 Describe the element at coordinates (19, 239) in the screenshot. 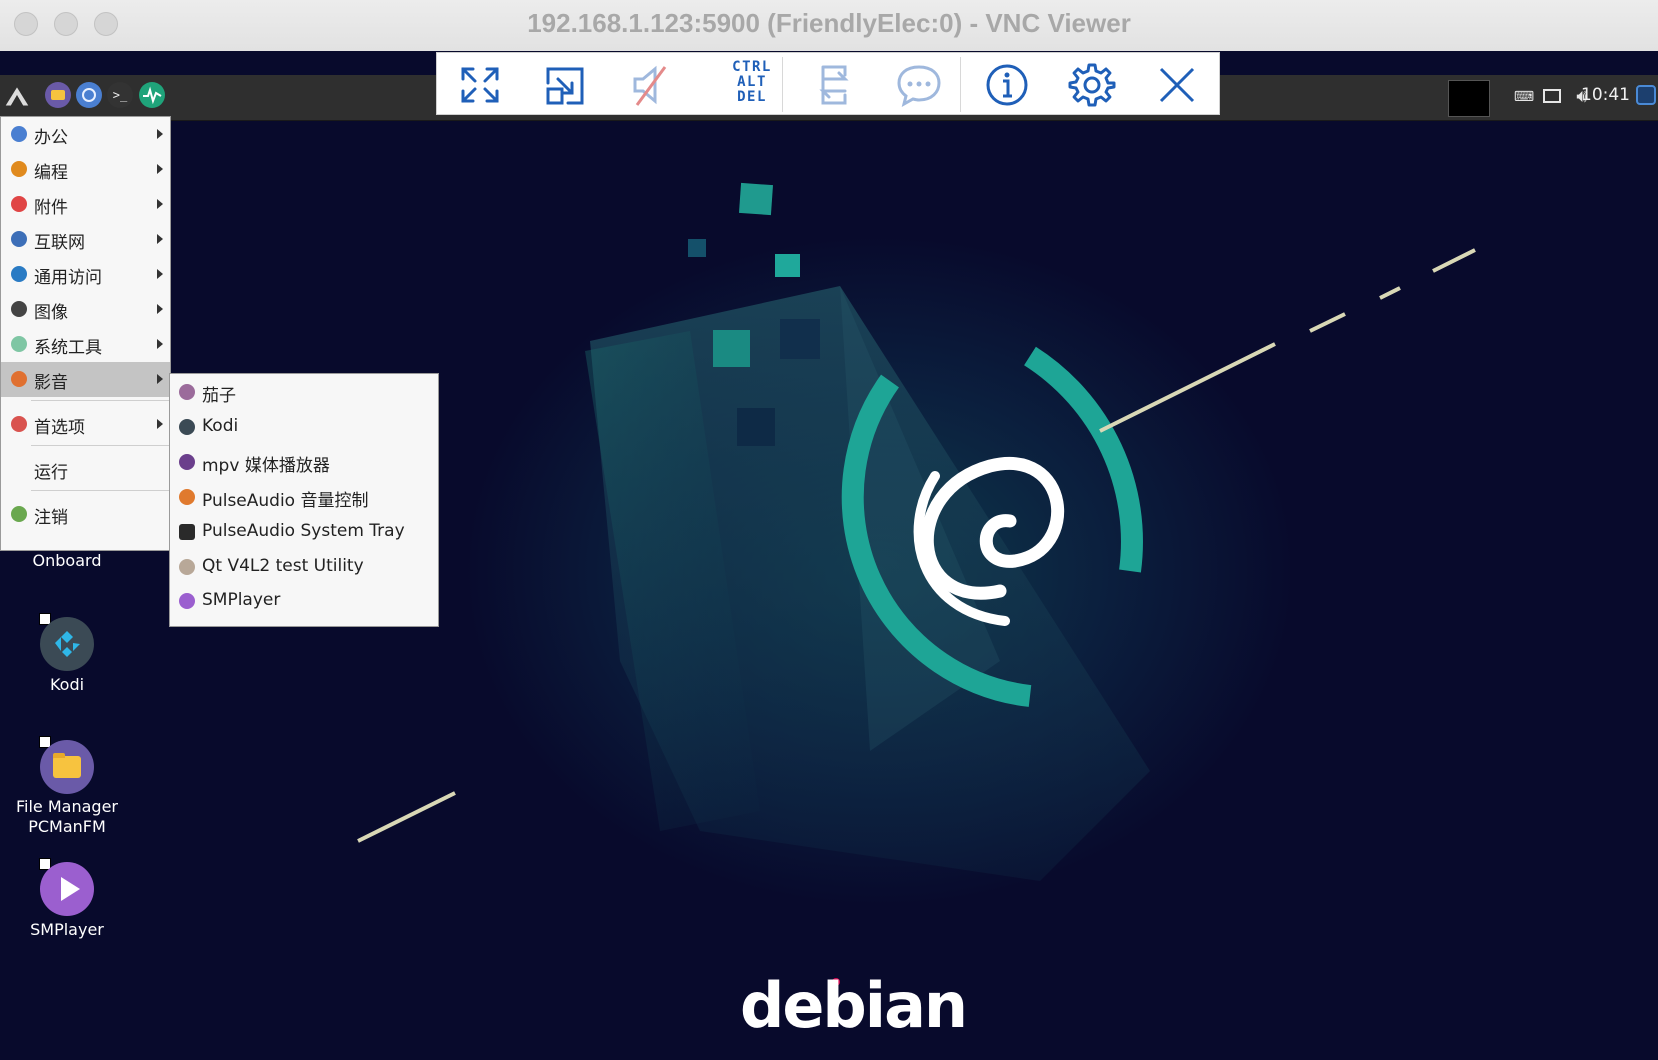

I see `internet-icon` at that location.